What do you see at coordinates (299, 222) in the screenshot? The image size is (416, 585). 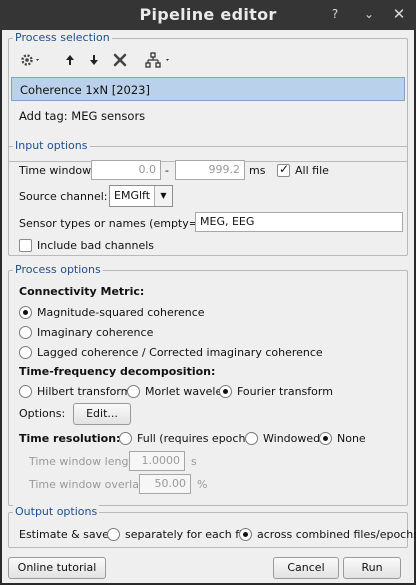 I see `sensor-types-field: MEG, EEG` at bounding box center [299, 222].